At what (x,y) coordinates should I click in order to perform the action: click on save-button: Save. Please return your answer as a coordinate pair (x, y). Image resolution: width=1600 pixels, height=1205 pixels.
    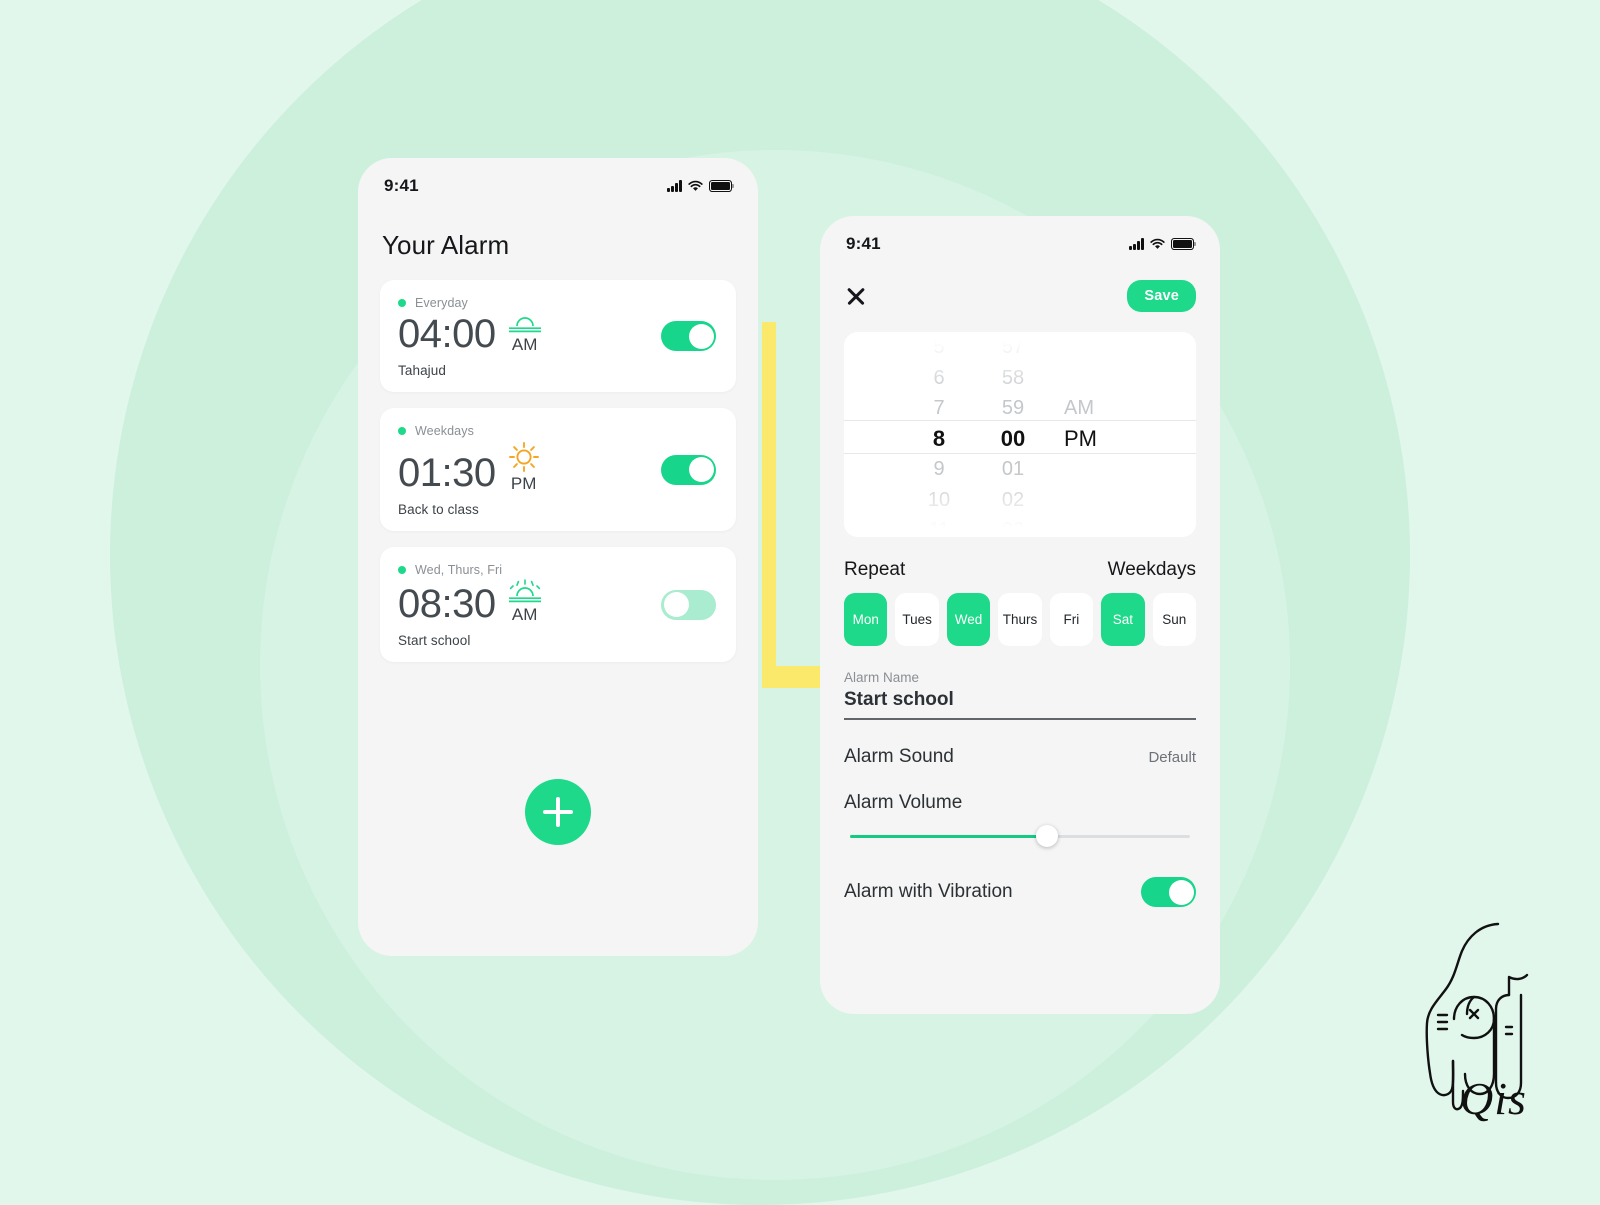
    Looking at the image, I should click on (1161, 296).